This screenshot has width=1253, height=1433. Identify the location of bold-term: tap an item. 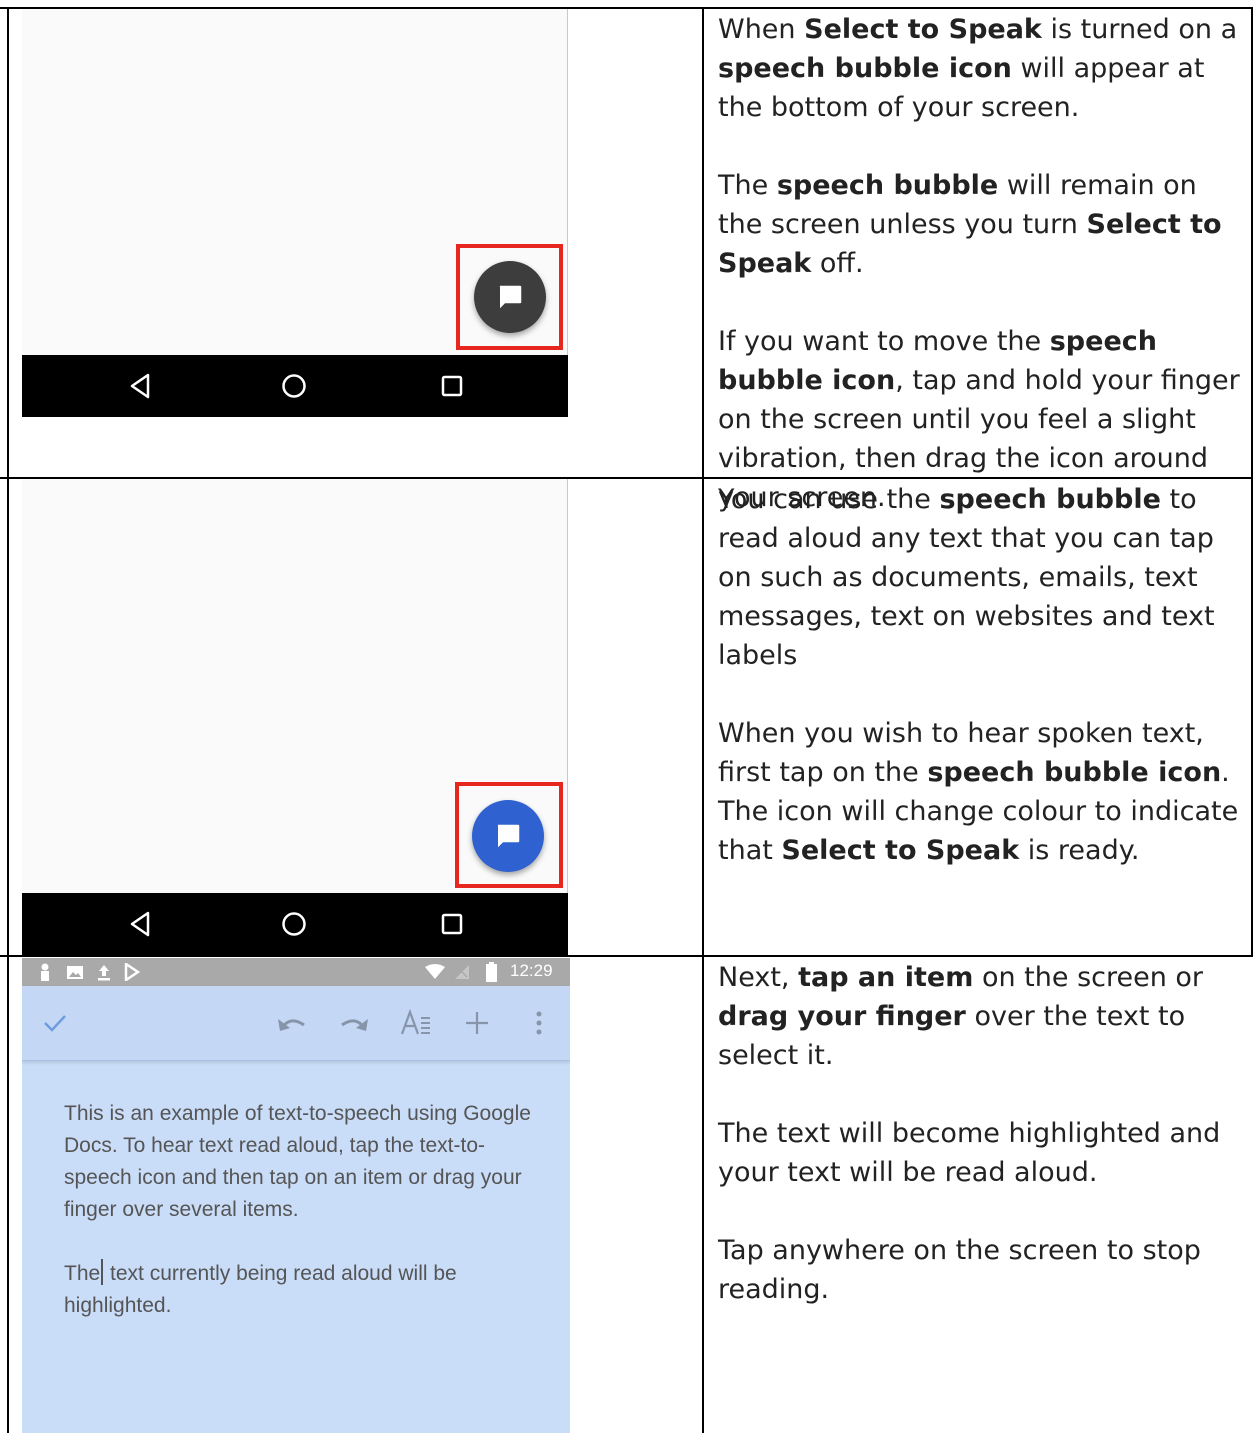
(886, 977).